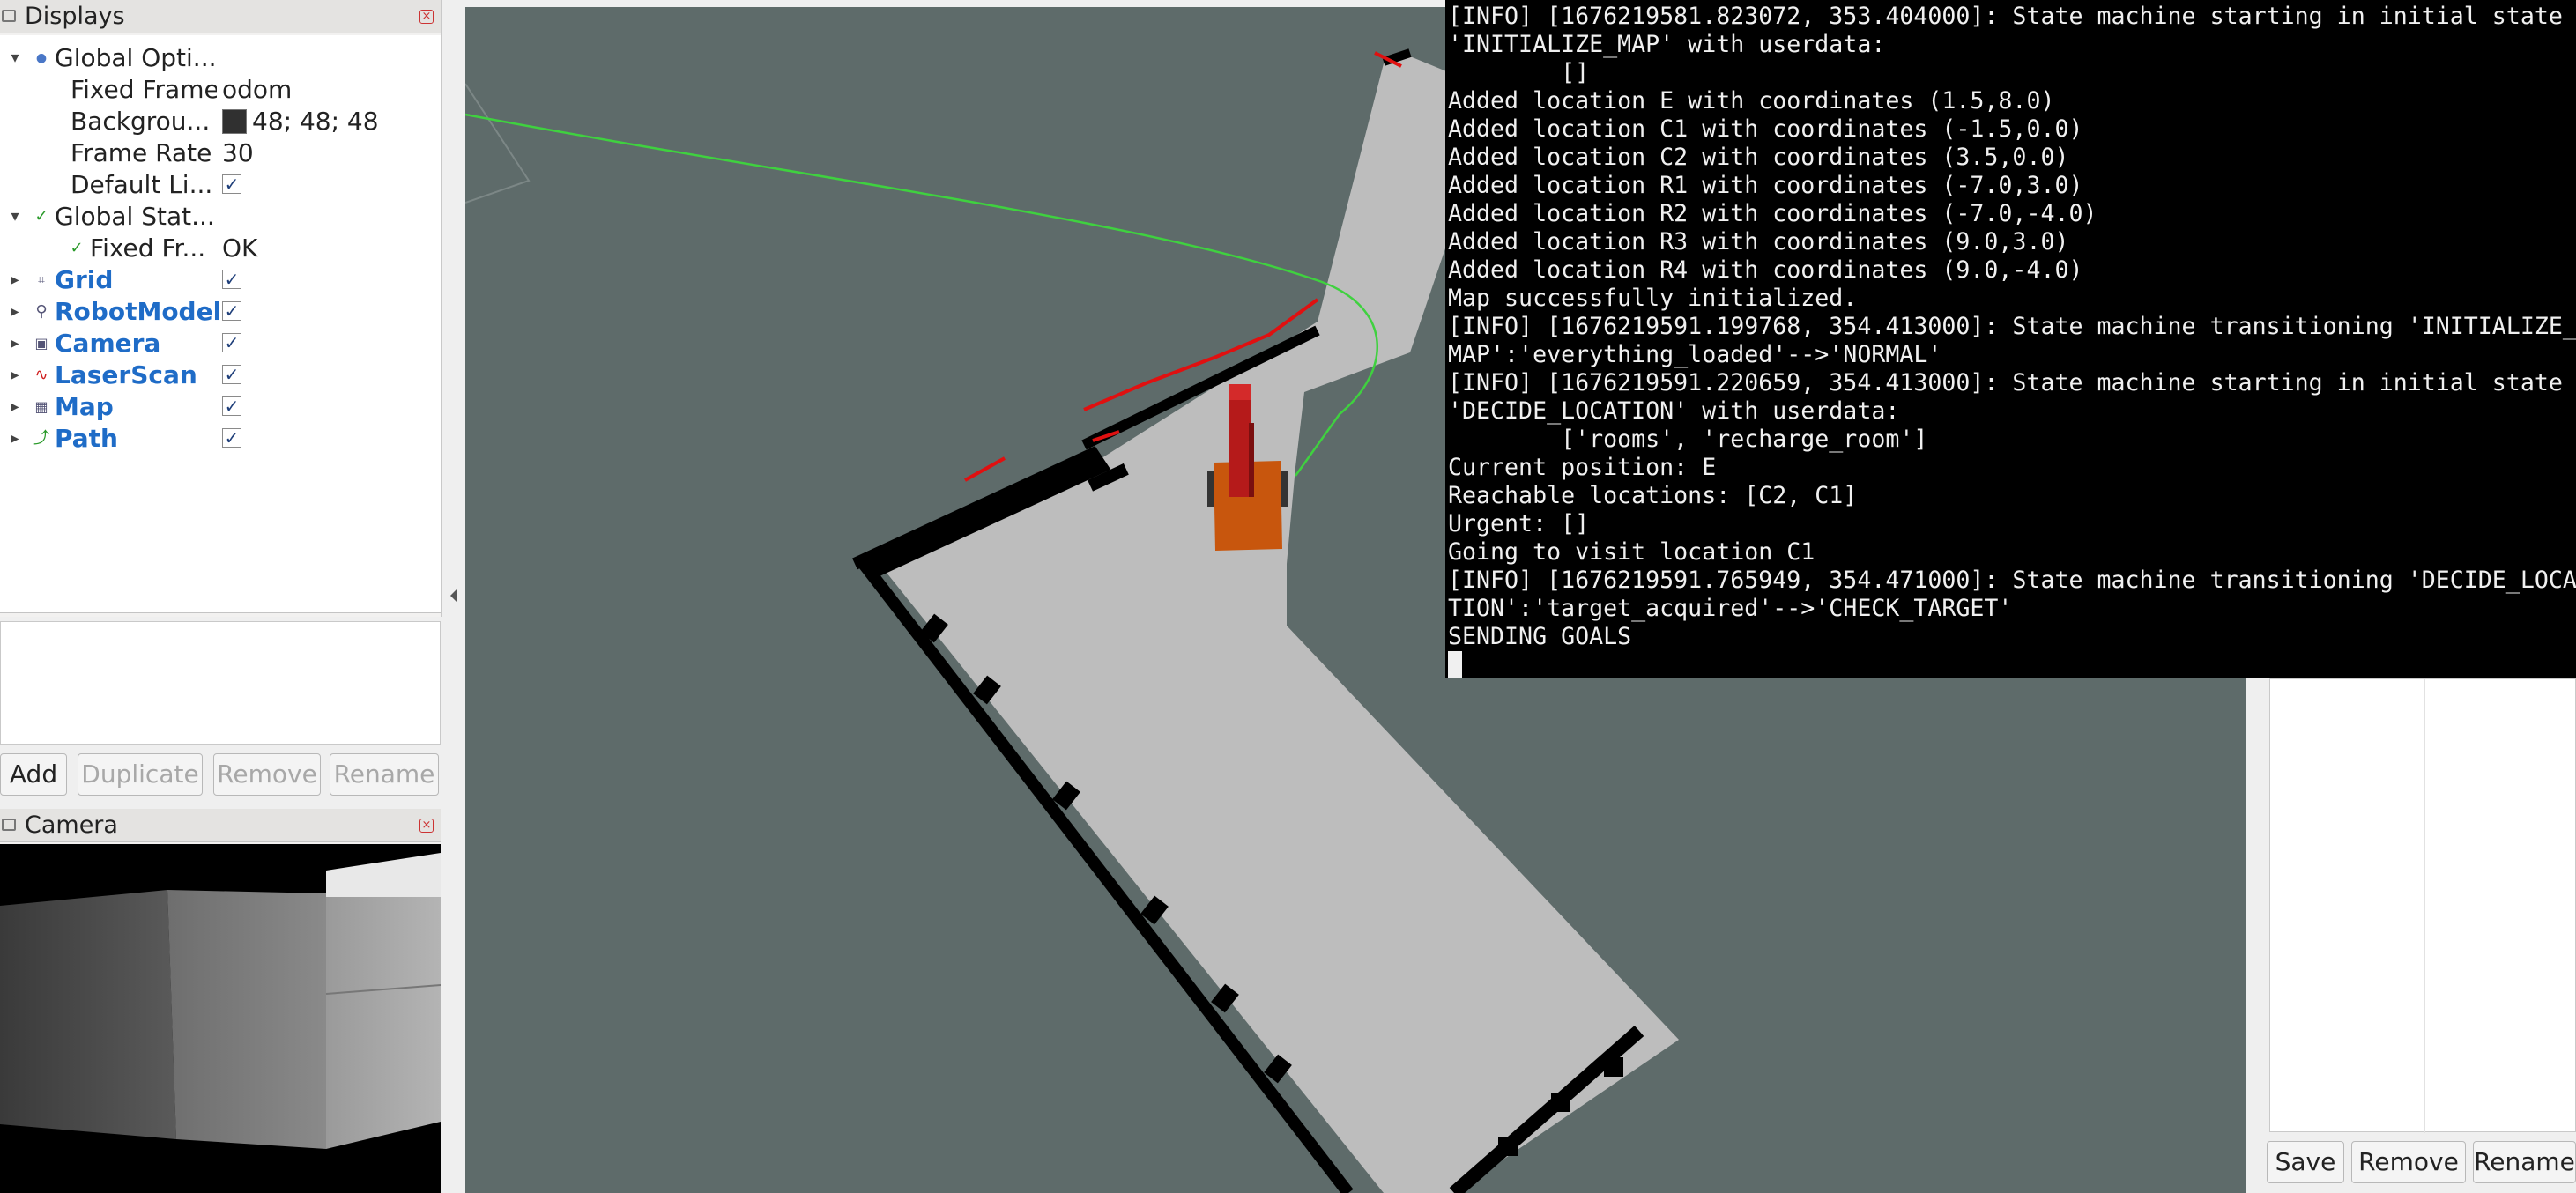 Image resolution: width=2576 pixels, height=1193 pixels. Describe the element at coordinates (140, 774) in the screenshot. I see `duplicate-button: Duplicate` at that location.